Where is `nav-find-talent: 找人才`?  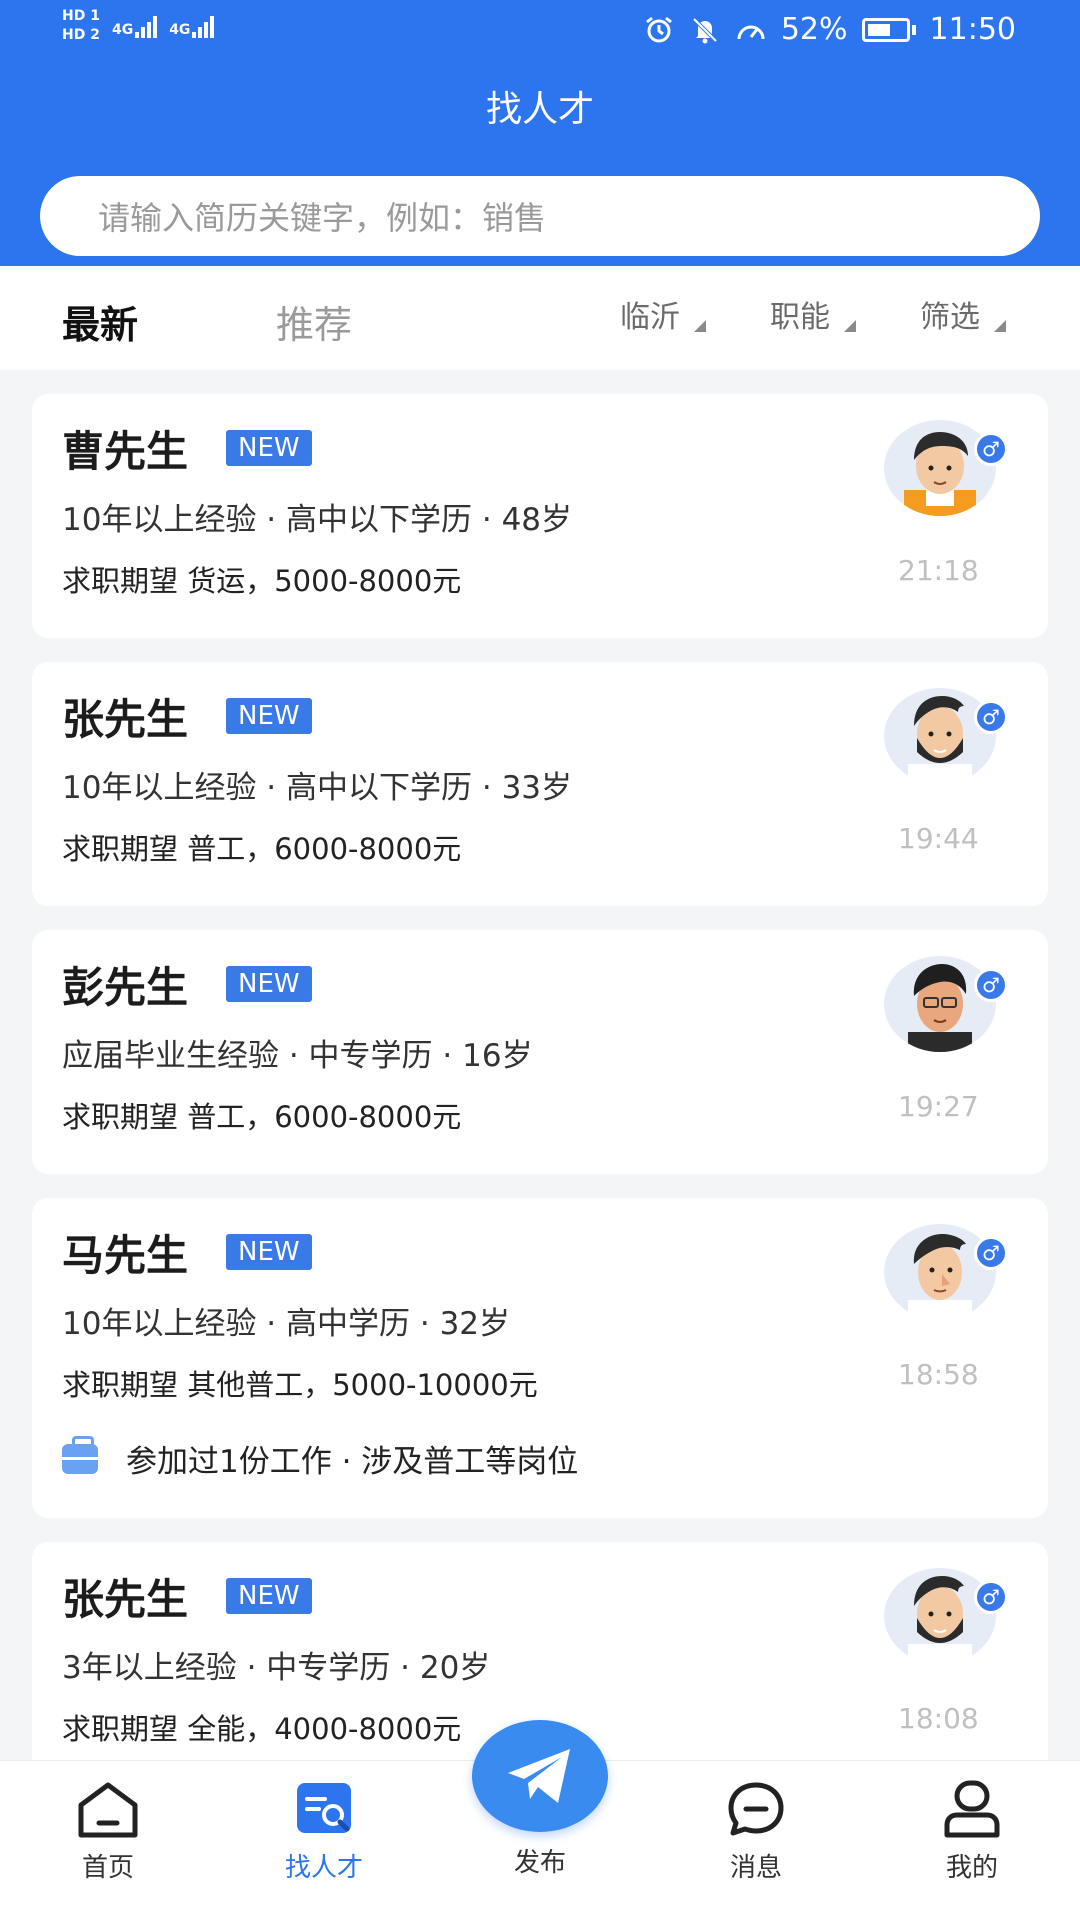 nav-find-talent: 找人才 is located at coordinates (324, 1831).